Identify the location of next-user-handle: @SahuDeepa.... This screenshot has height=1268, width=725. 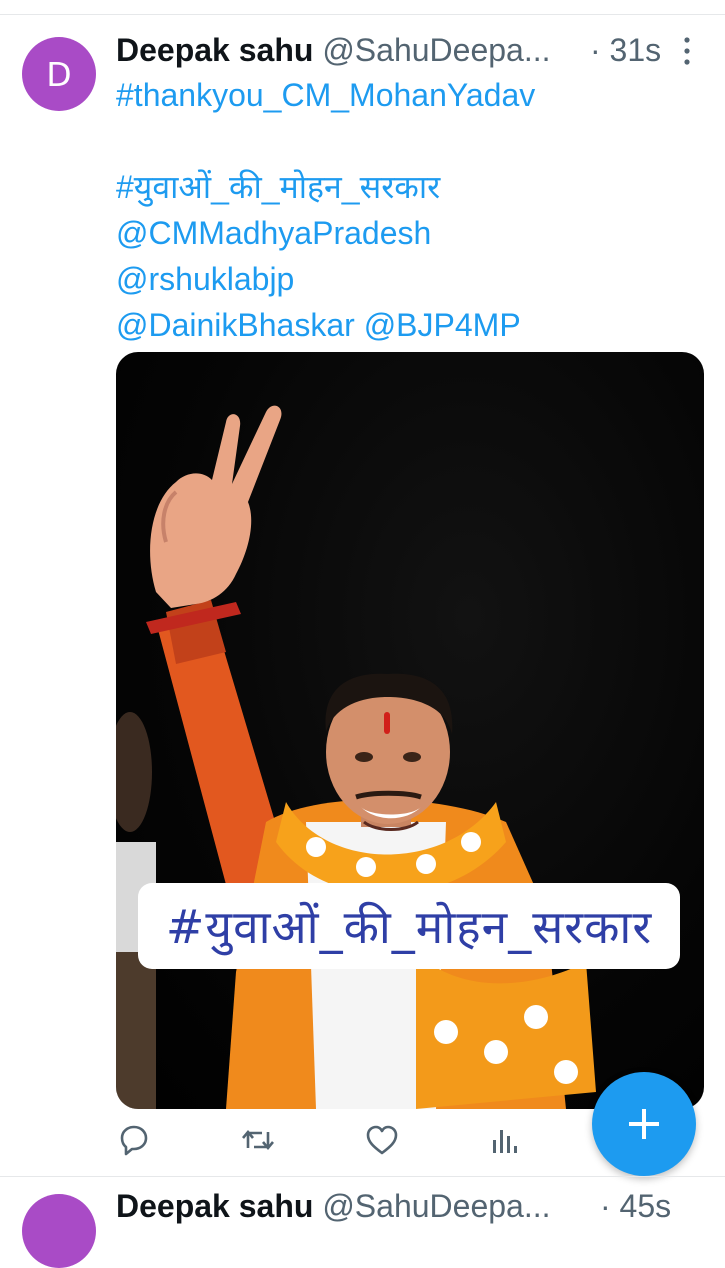
(436, 1206).